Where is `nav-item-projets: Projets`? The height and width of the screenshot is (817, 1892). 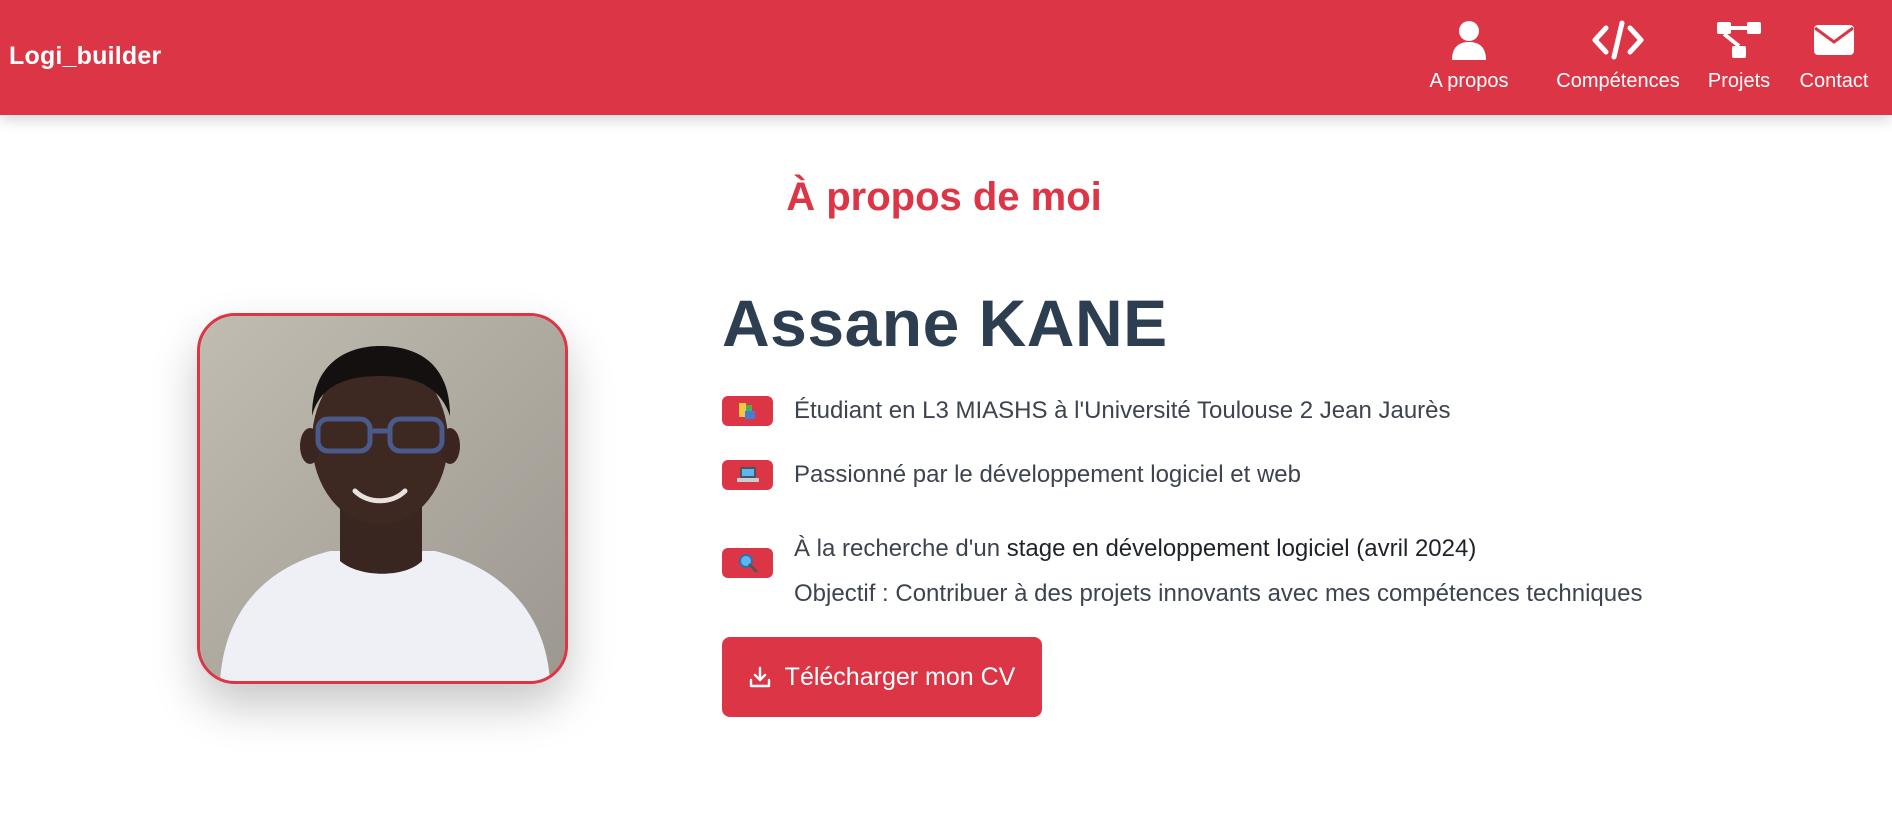 nav-item-projets: Projets is located at coordinates (1739, 46).